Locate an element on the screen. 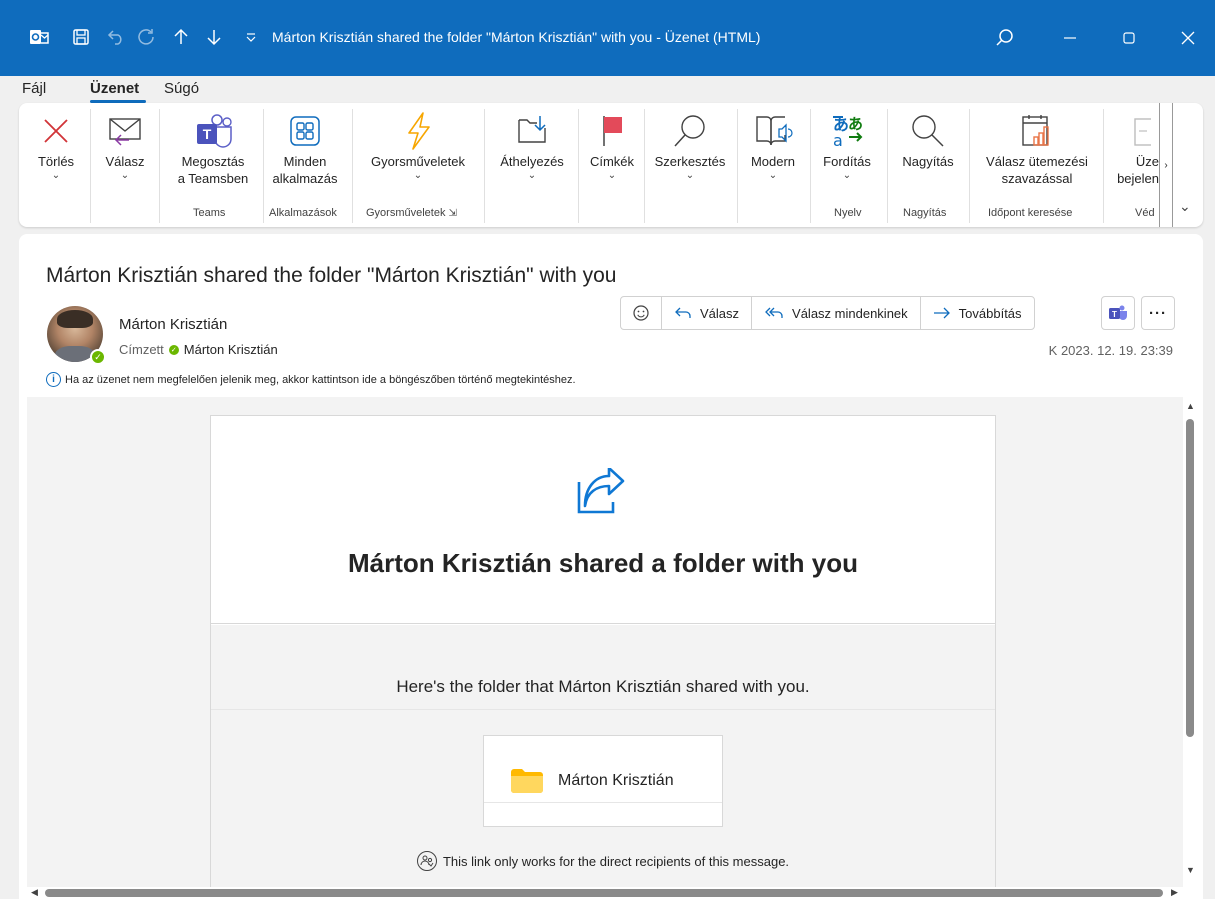 The width and height of the screenshot is (1215, 899). reply-arrow-icon is located at coordinates (683, 312).